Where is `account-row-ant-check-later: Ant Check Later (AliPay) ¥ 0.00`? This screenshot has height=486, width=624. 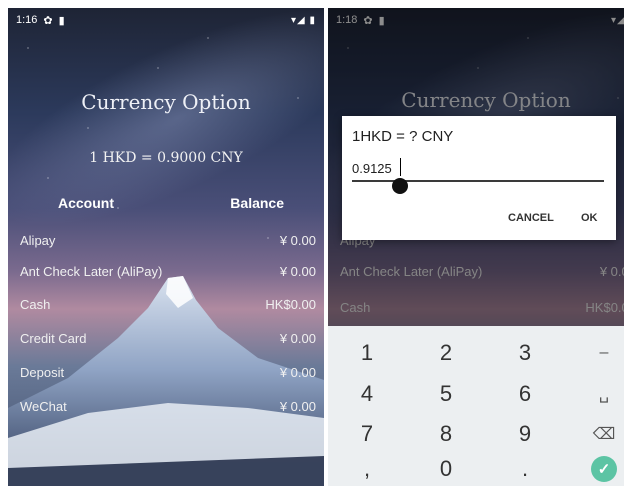
account-row-ant-check-later: Ant Check Later (AliPay) ¥ 0.00 is located at coordinates (166, 272).